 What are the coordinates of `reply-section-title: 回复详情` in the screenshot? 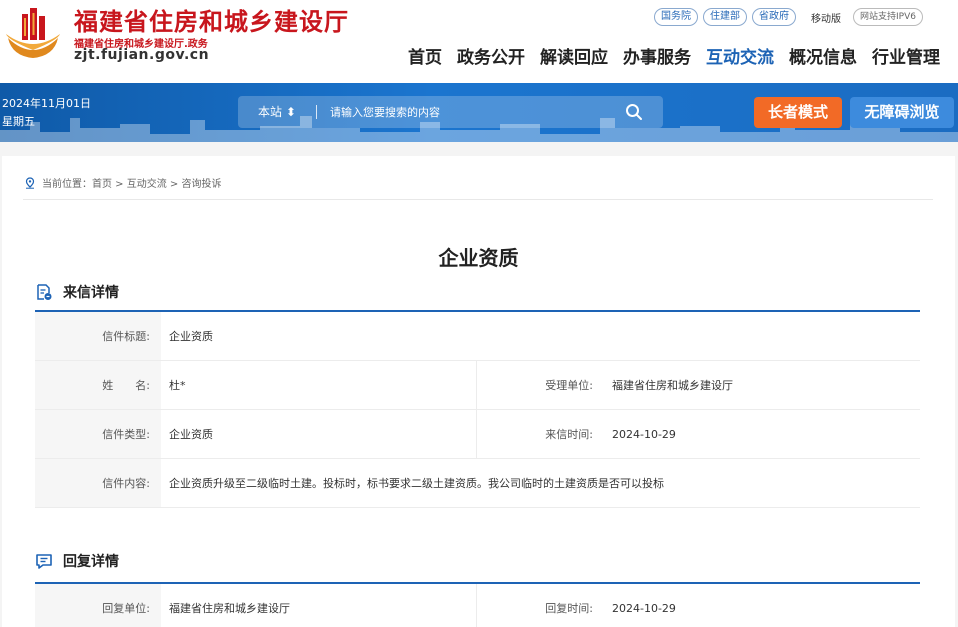 It's located at (91, 562).